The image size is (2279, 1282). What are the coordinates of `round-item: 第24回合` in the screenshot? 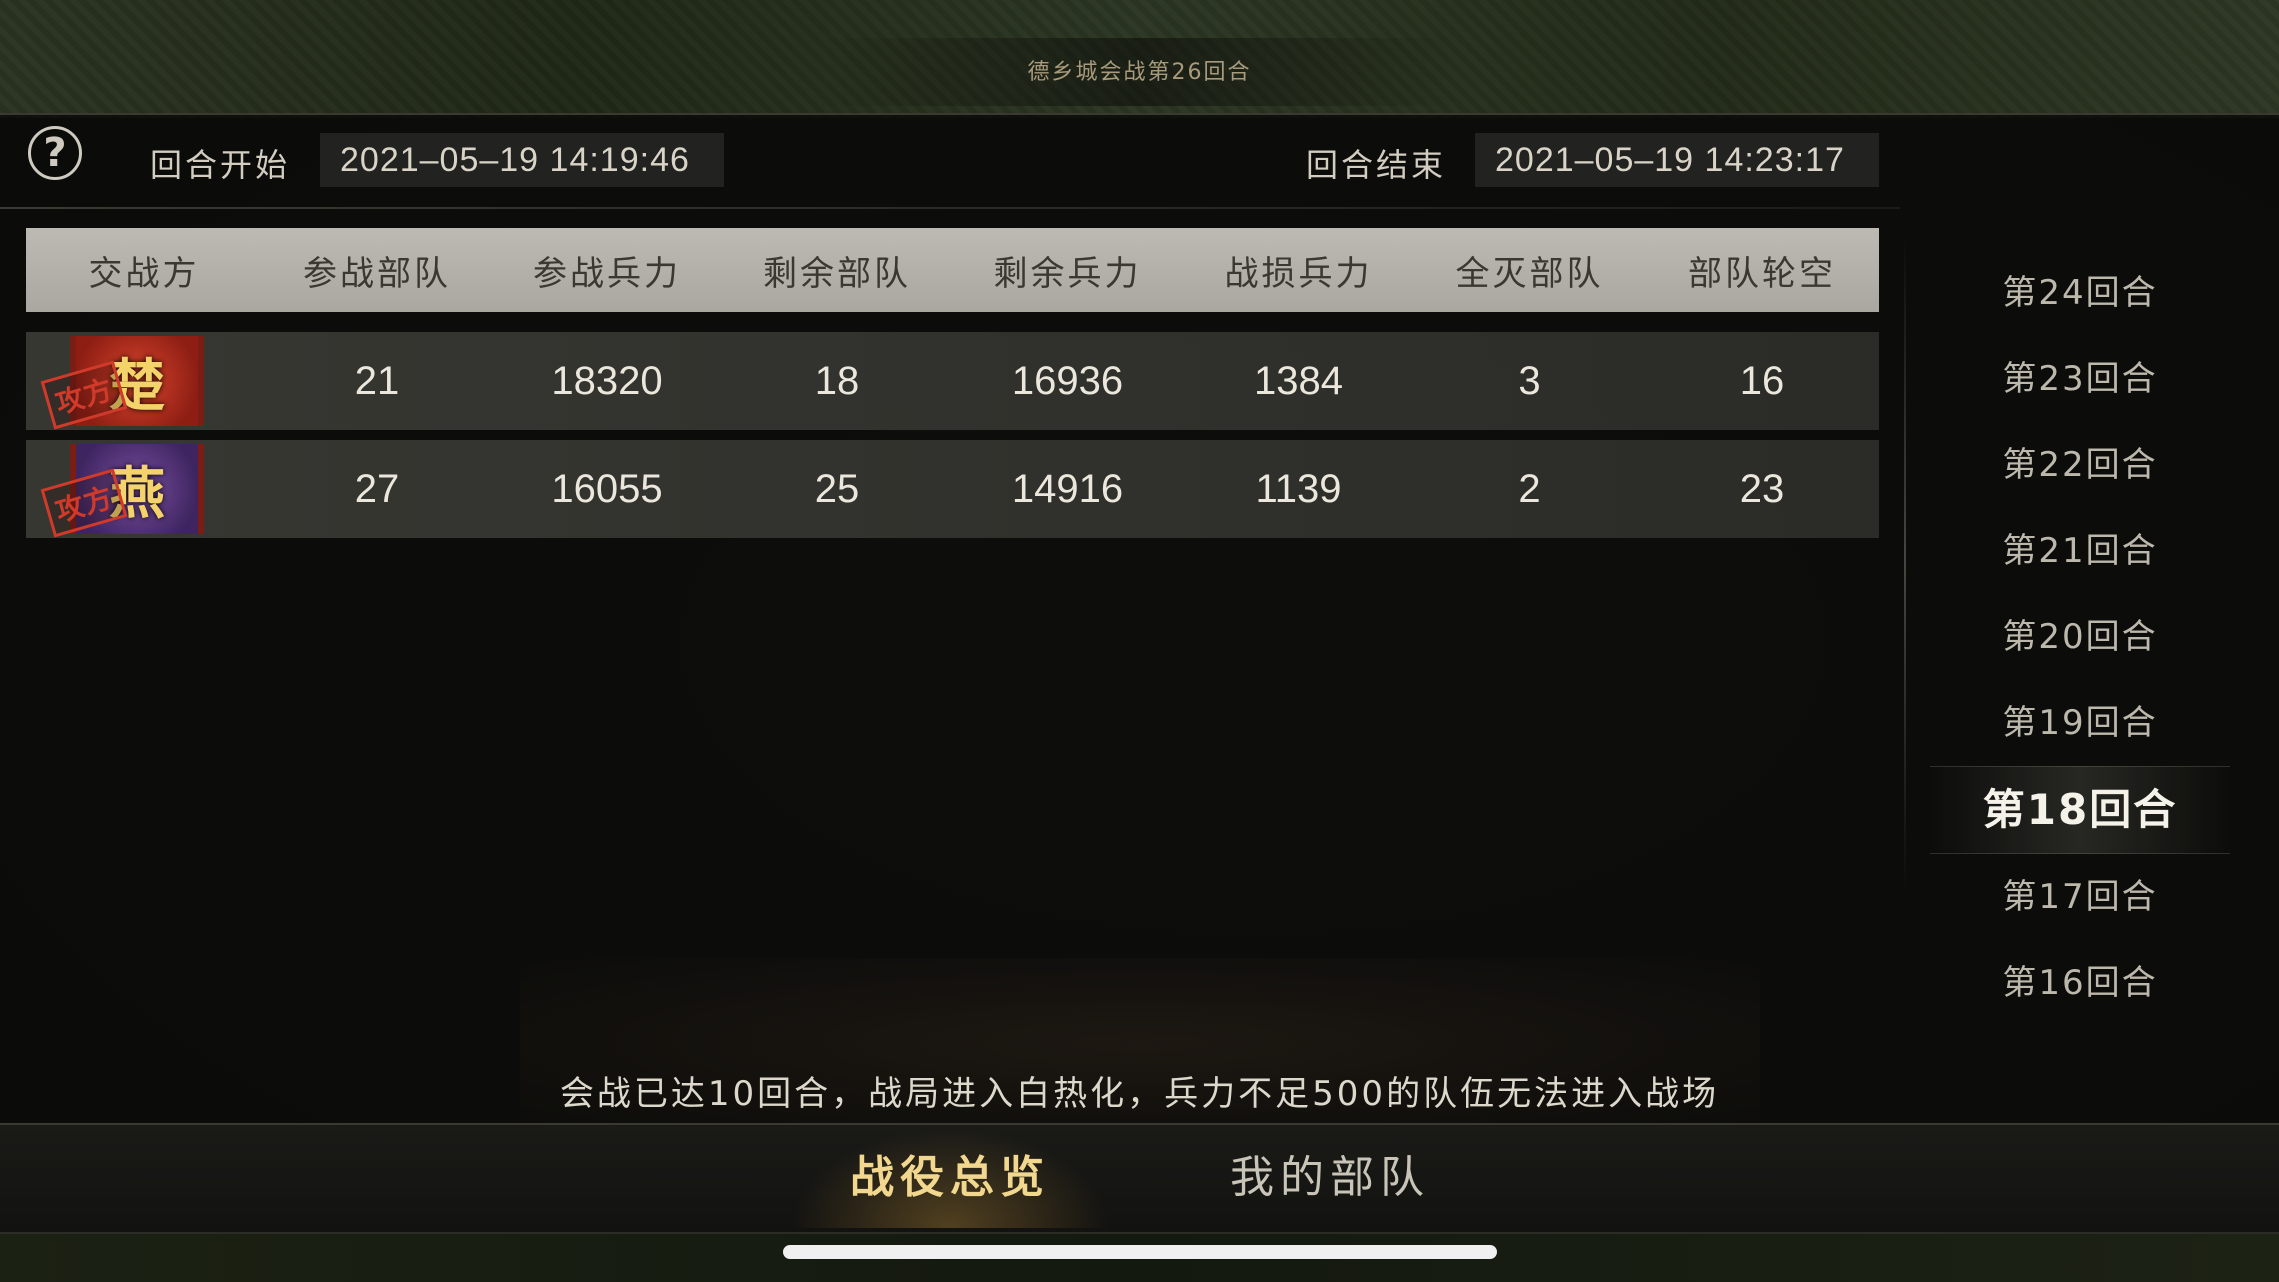 It's located at (2080, 293).